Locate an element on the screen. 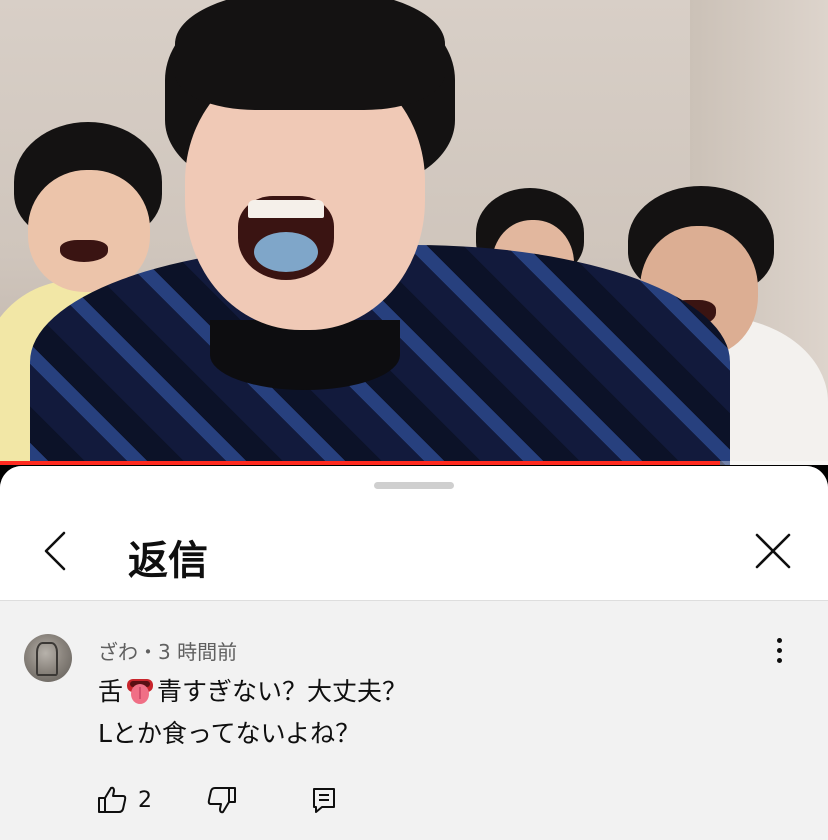  avatar-figure is located at coordinates (47, 659).